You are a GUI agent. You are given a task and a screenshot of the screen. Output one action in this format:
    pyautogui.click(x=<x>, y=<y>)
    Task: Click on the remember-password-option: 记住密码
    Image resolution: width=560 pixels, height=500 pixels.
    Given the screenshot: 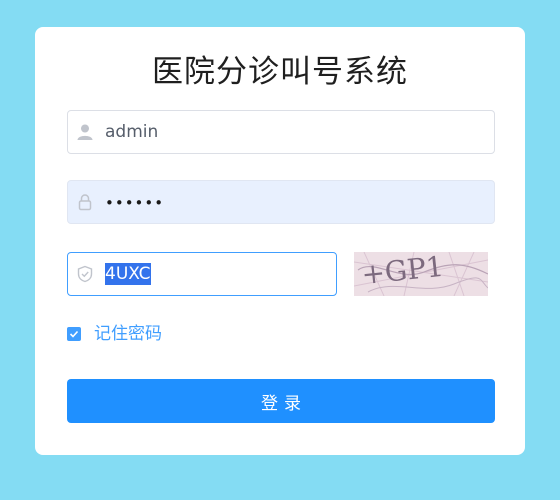 What is the action you would take?
    pyautogui.click(x=114, y=334)
    